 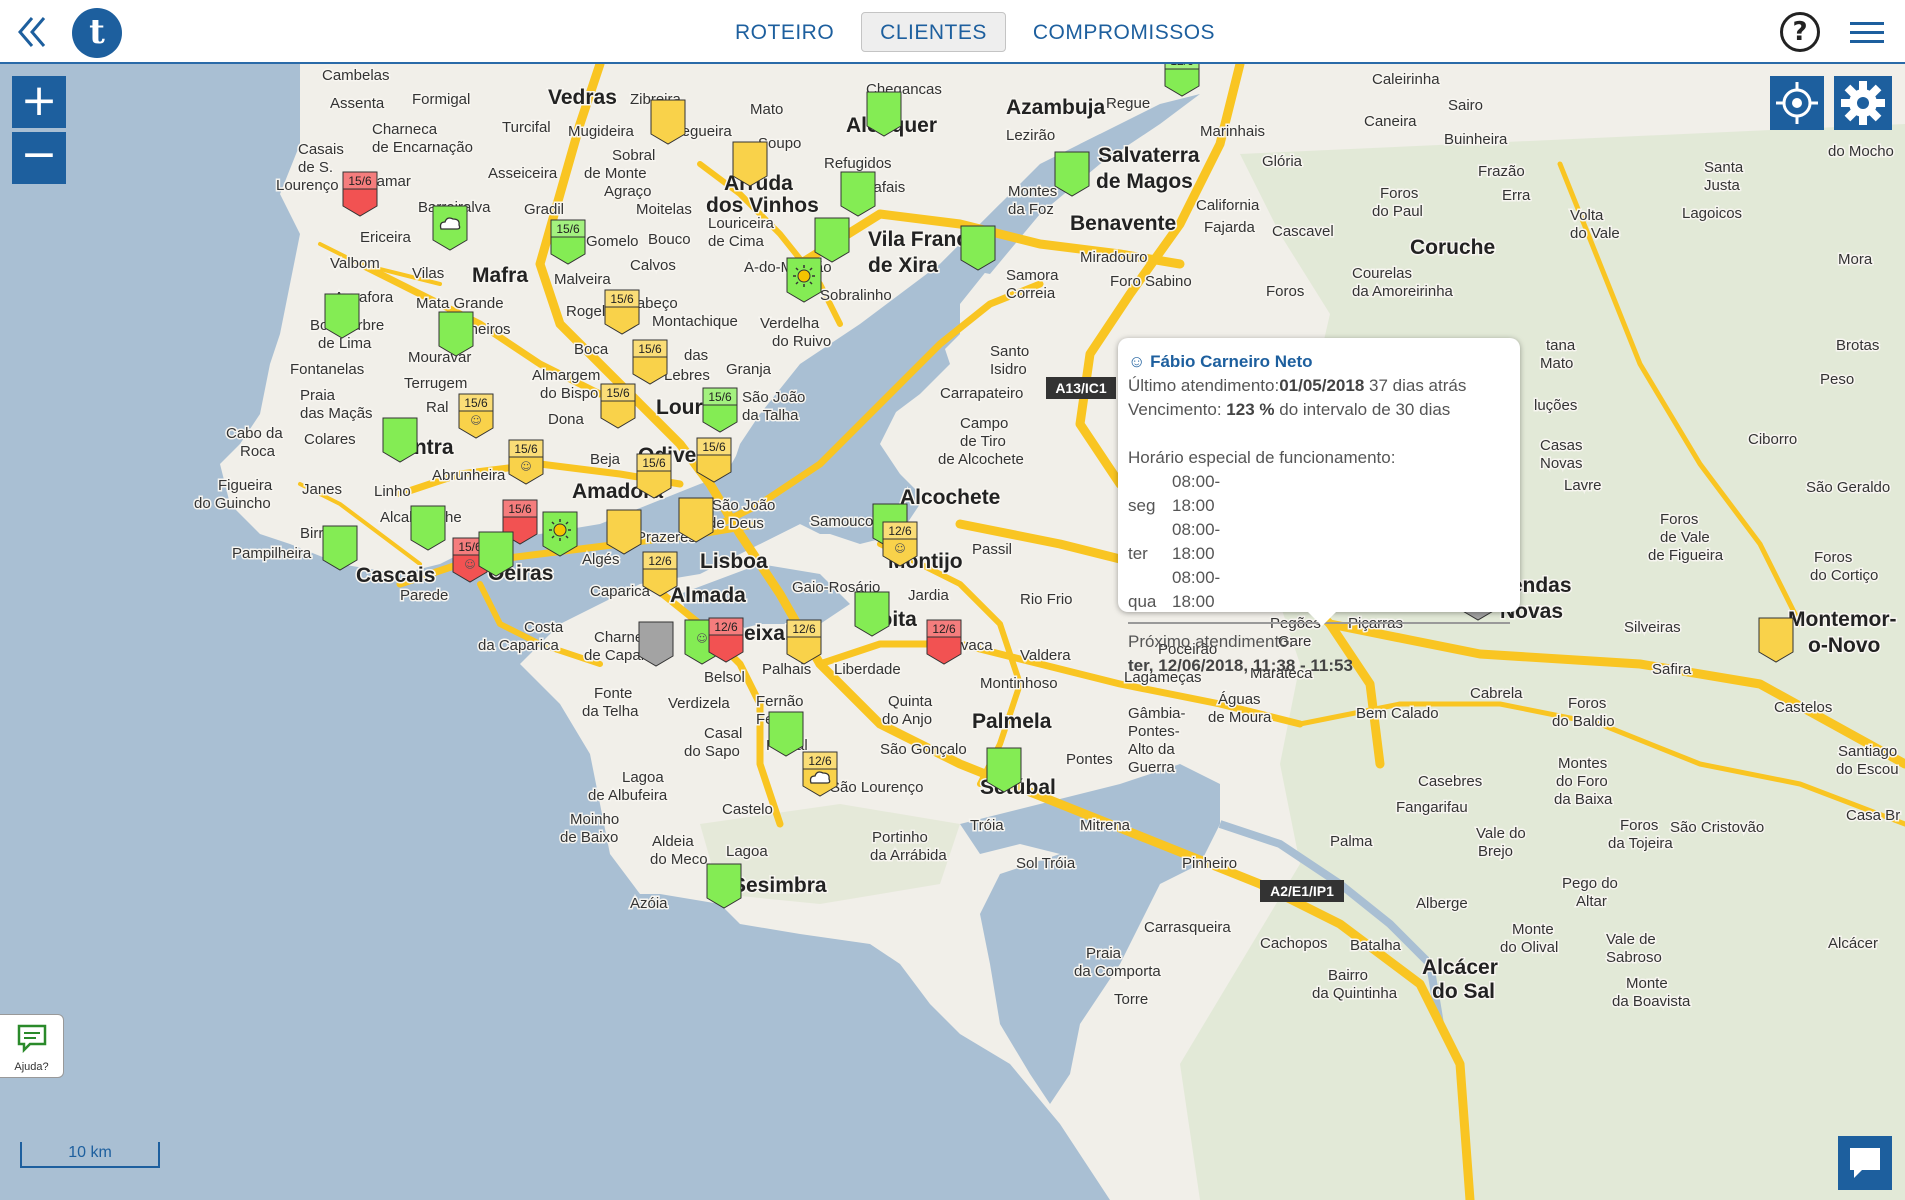 What do you see at coordinates (386, 237) in the screenshot?
I see `place-label: Ericeira` at bounding box center [386, 237].